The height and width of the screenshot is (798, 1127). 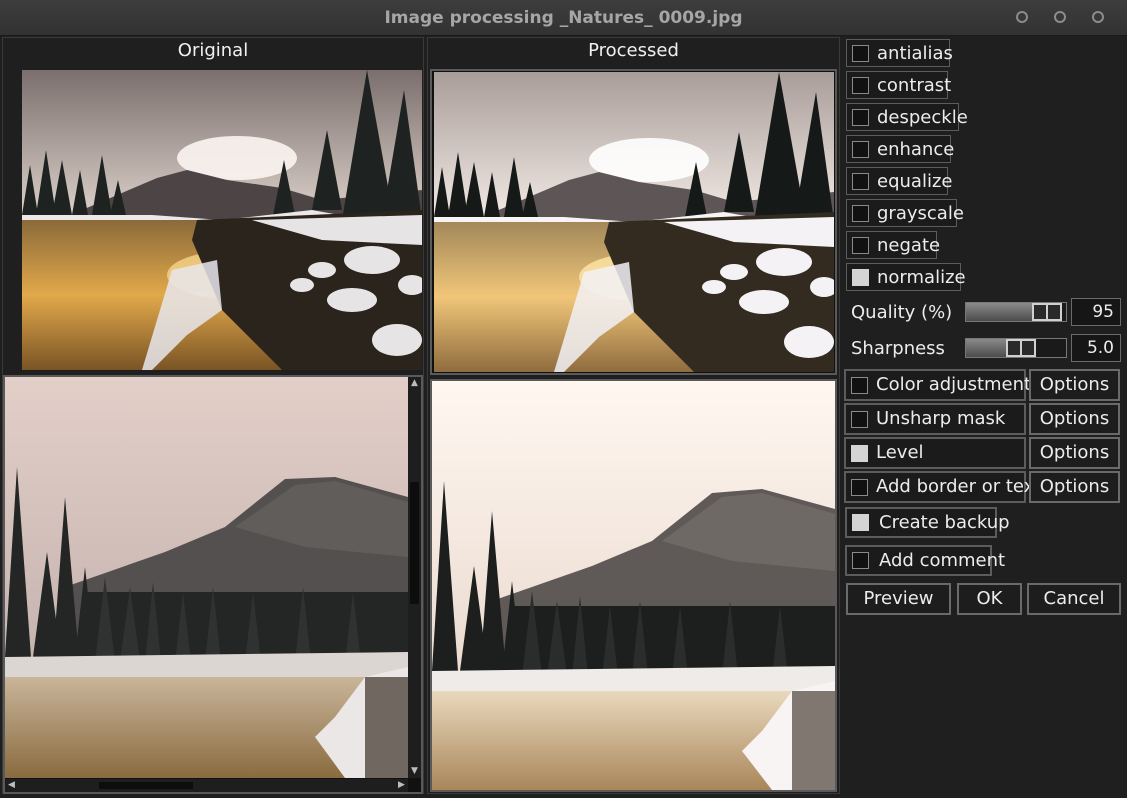 I want to click on color-adjustment-checkbox: Color adjustment, so click(x=937, y=385).